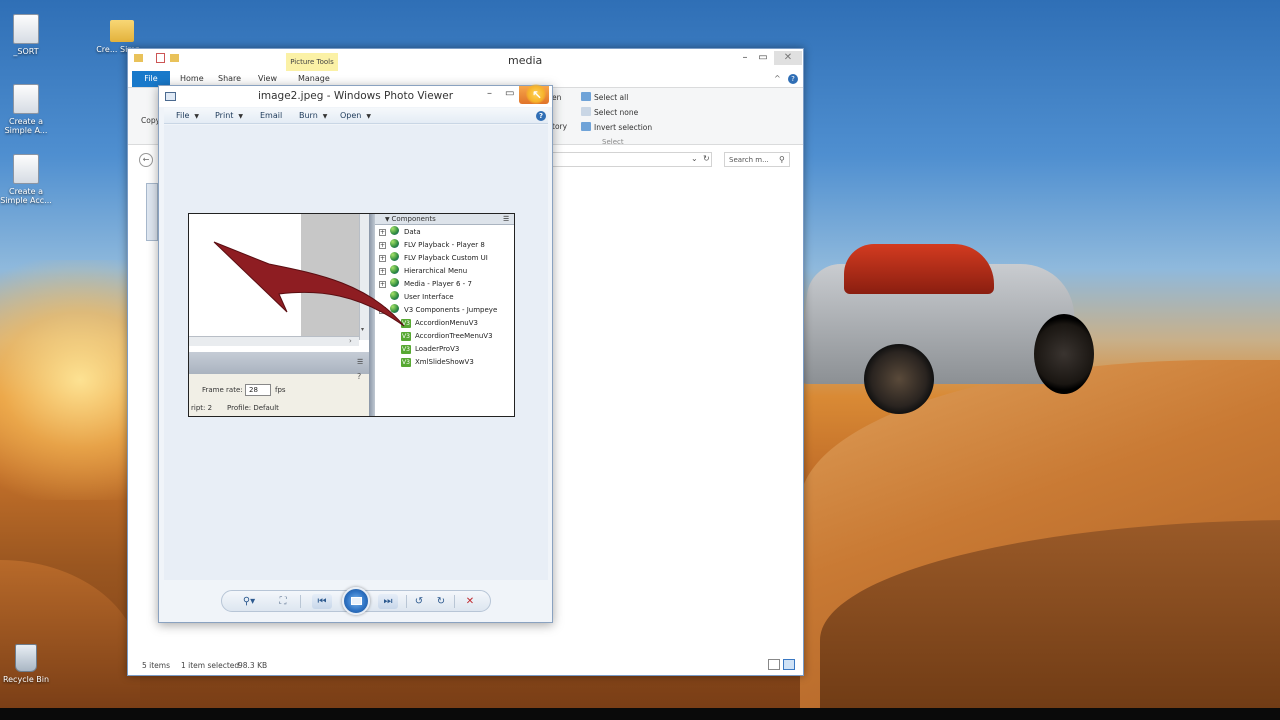  I want to click on rotate-counterclockwise-button: ↺, so click(419, 601).